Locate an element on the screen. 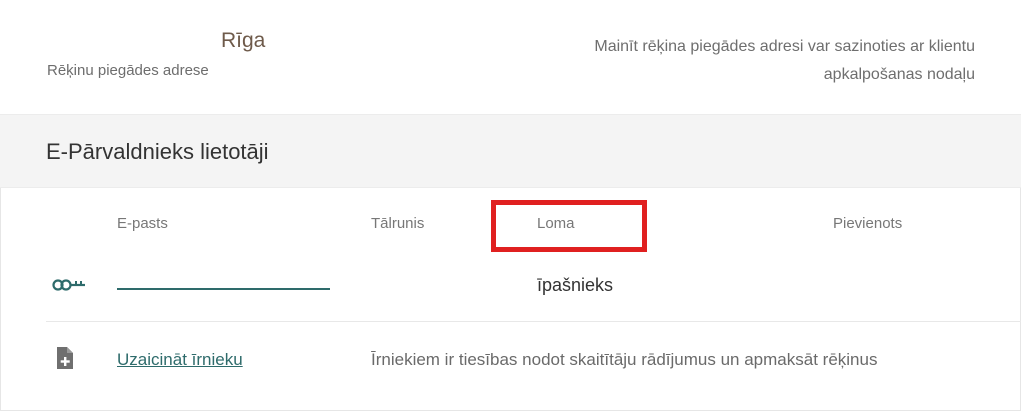 The height and width of the screenshot is (413, 1023). user-email-link is located at coordinates (223, 289).